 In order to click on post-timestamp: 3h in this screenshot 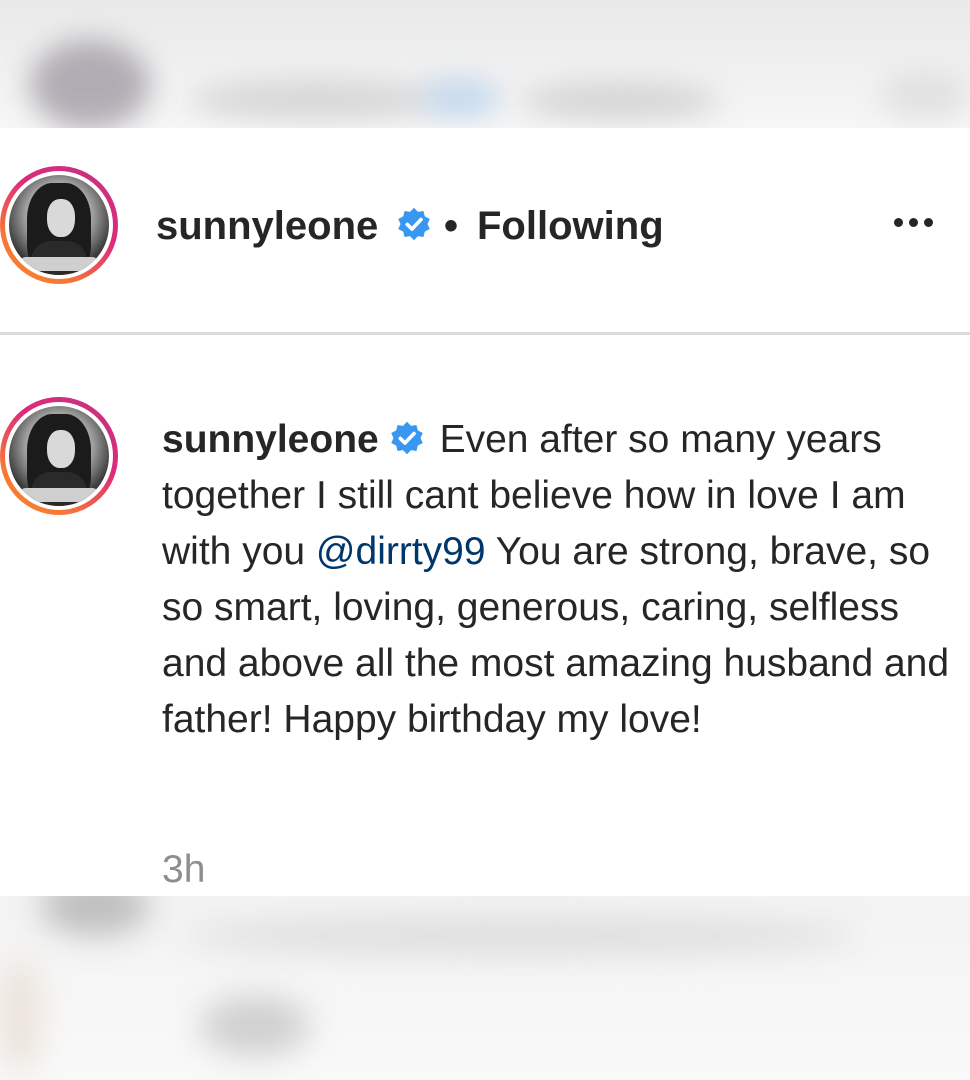, I will do `click(183, 870)`.